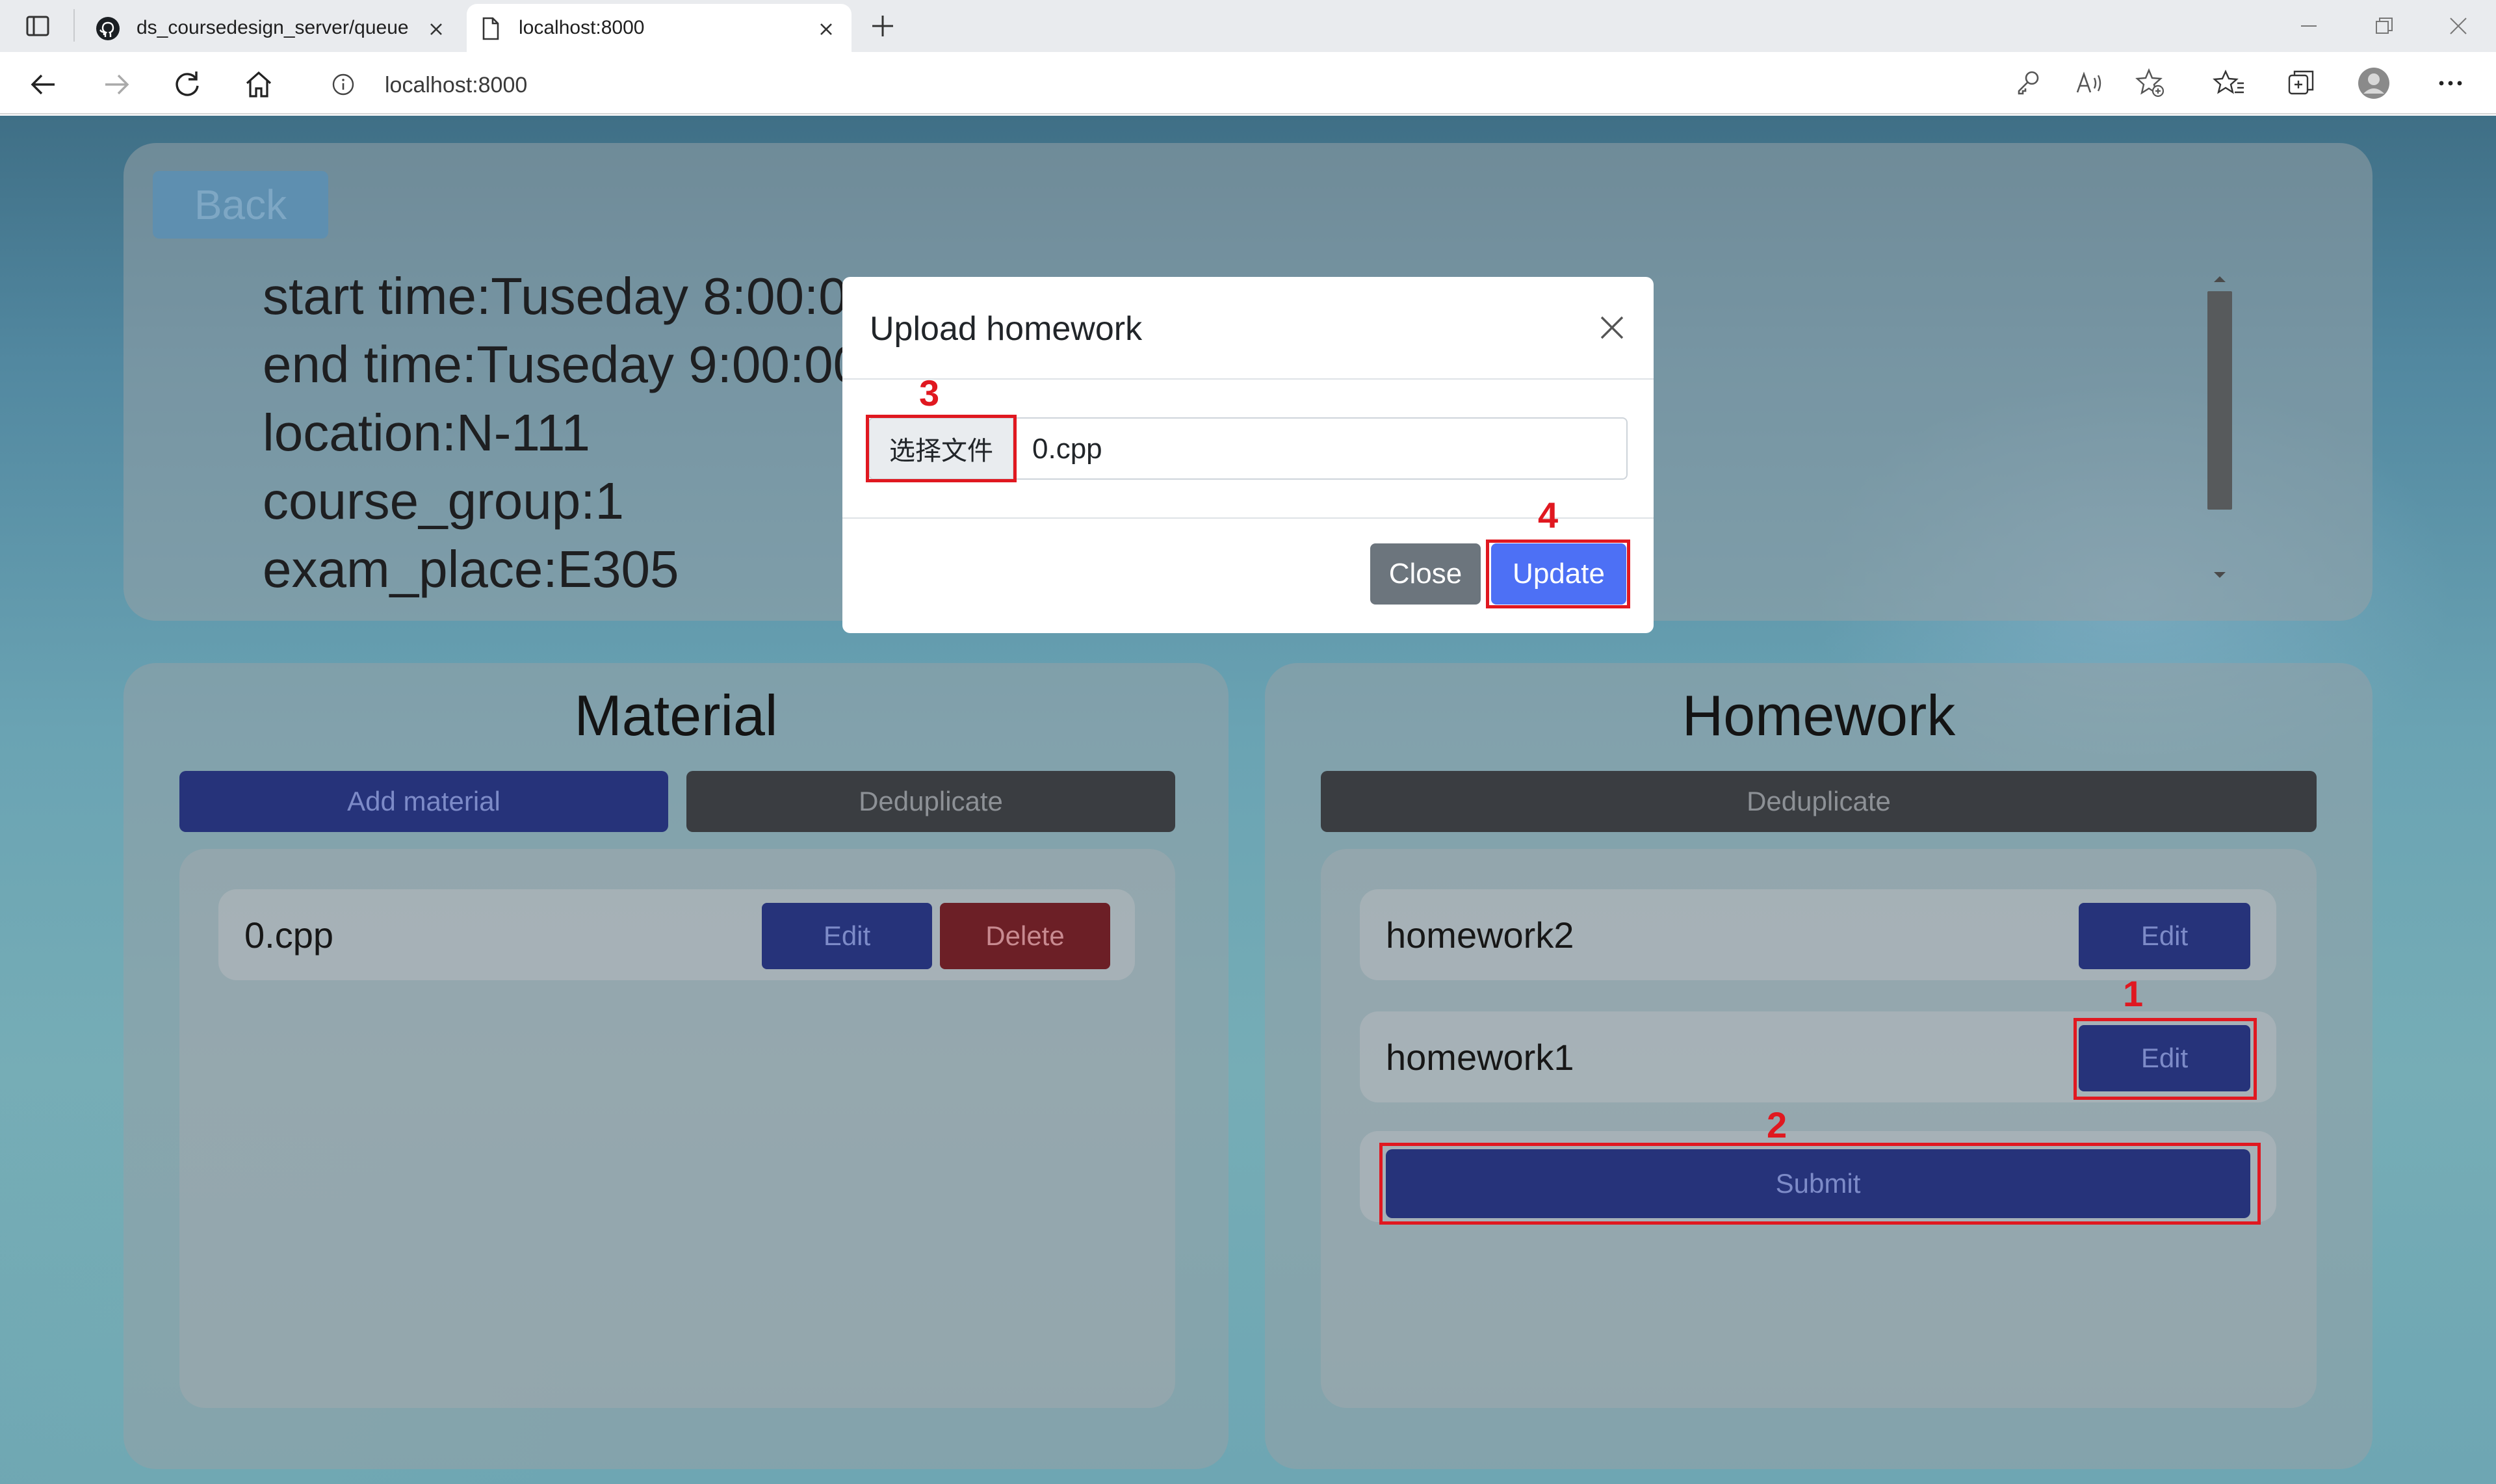 The image size is (2496, 1484). Describe the element at coordinates (1819, 716) in the screenshot. I see `homework-title: Homework` at that location.